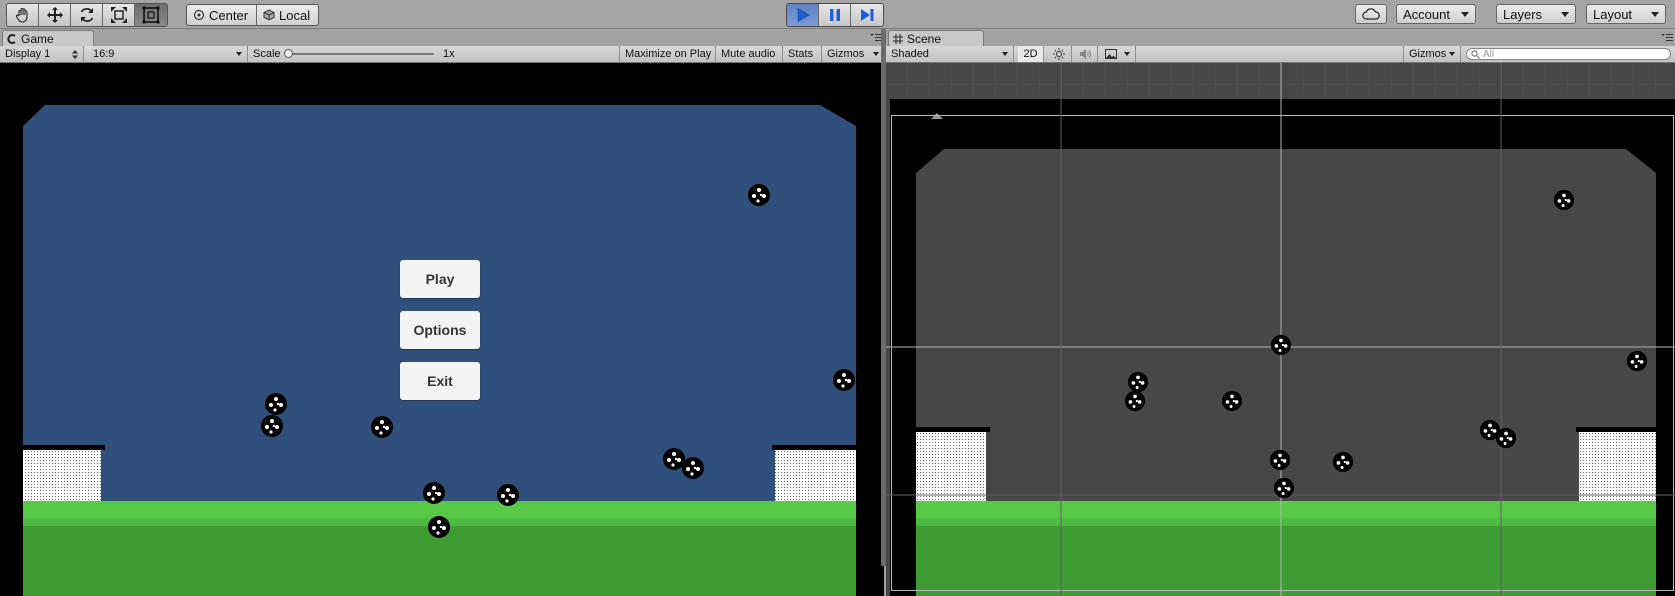  I want to click on game-gizmos-dropdown: Gizmos, so click(853, 54).